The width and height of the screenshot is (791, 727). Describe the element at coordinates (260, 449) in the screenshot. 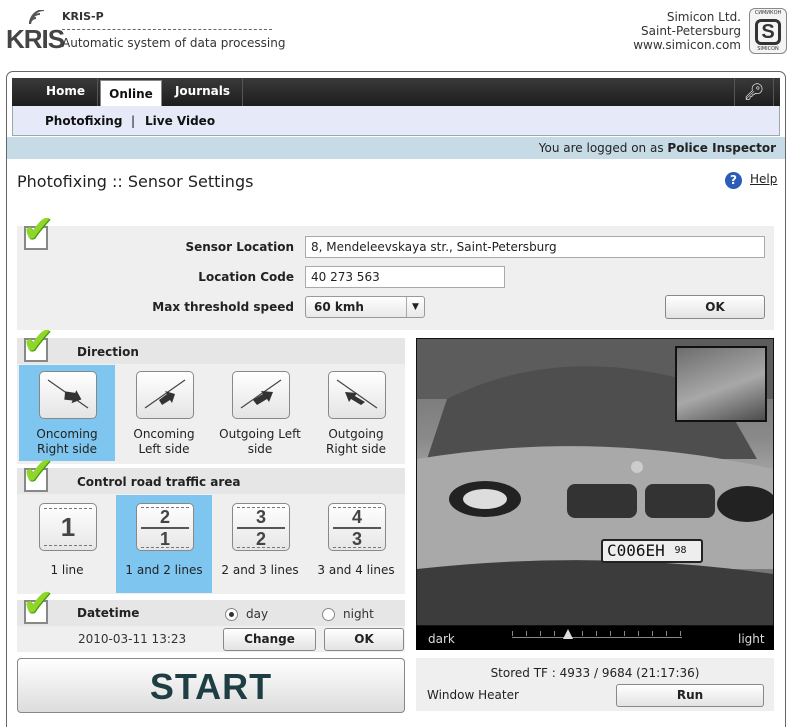

I see `option-label: side` at that location.